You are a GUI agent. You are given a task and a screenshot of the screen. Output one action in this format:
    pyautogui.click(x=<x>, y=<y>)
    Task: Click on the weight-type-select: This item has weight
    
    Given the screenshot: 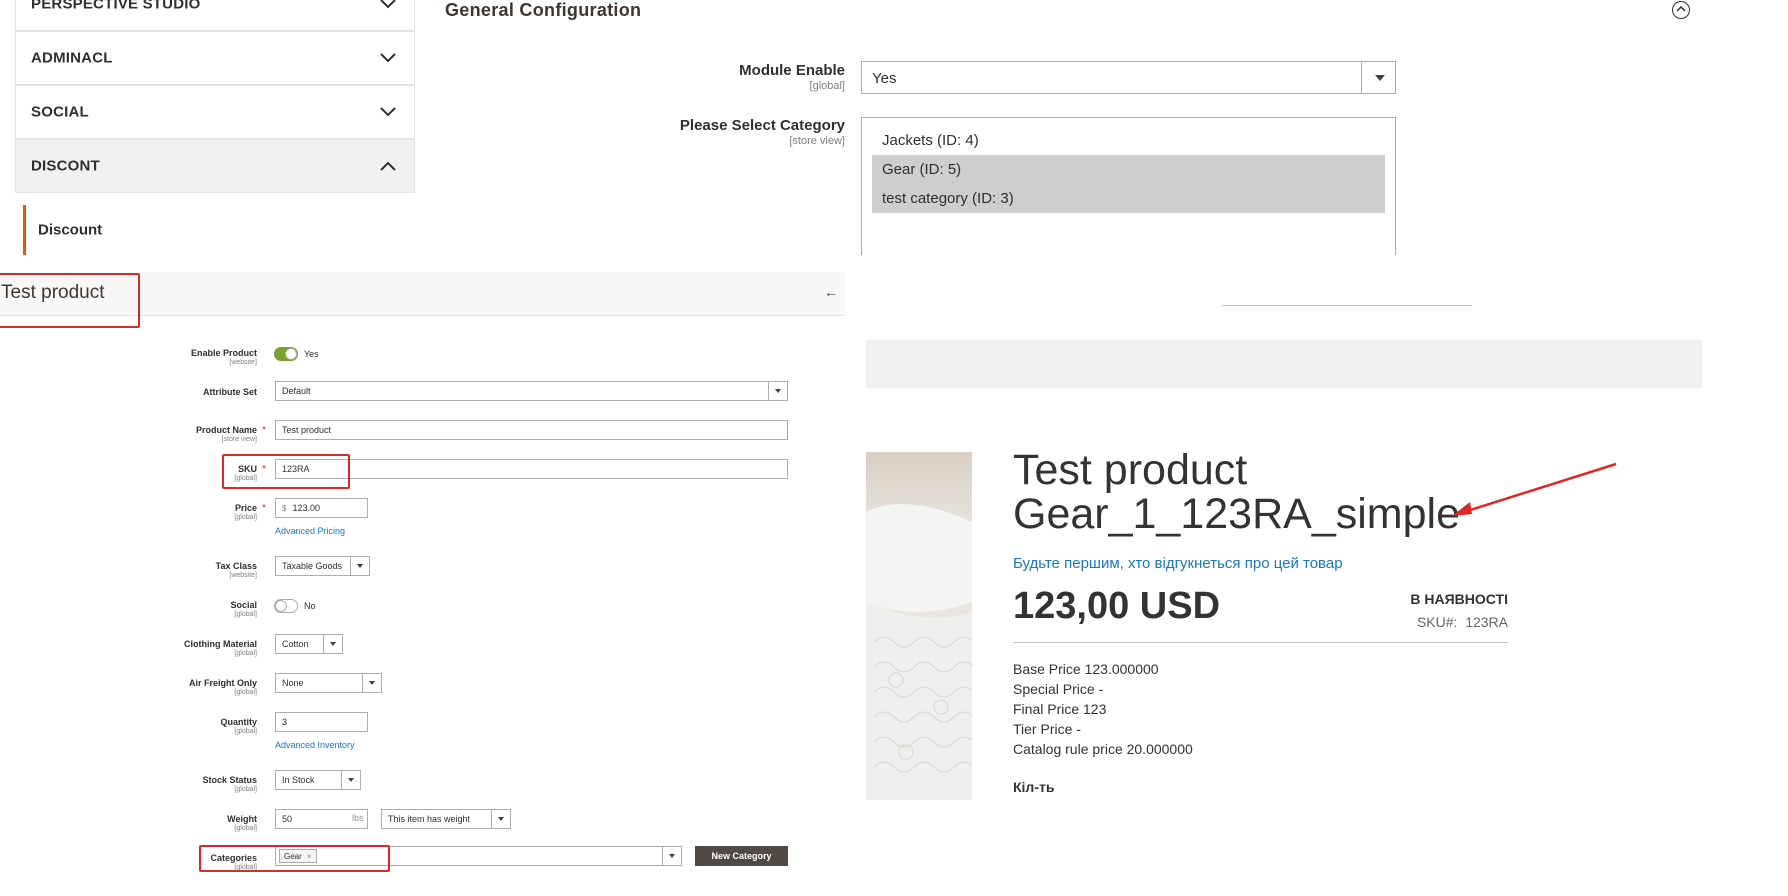 What is the action you would take?
    pyautogui.click(x=446, y=819)
    